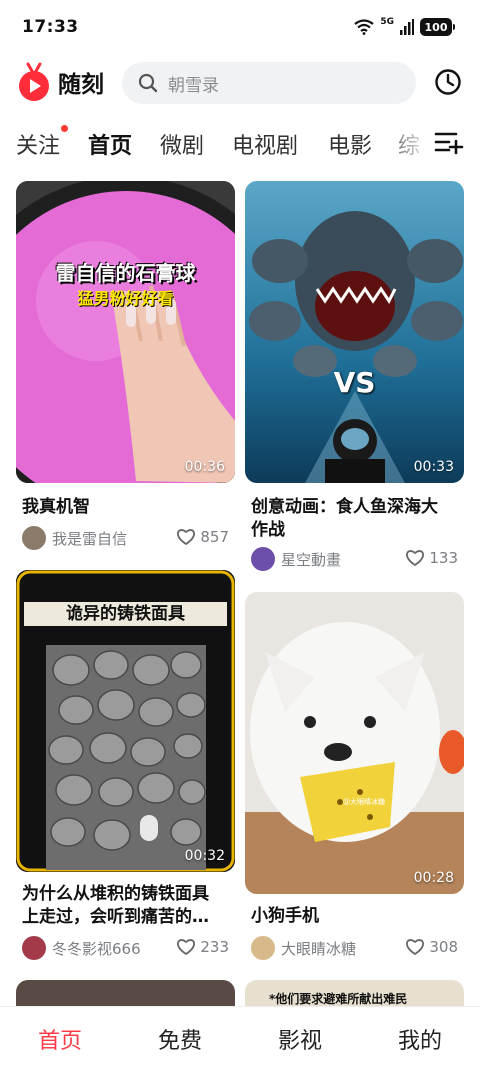  Describe the element at coordinates (344, 507) in the screenshot. I see `video-title-line: 创意动画：食人鱼深海大` at that location.